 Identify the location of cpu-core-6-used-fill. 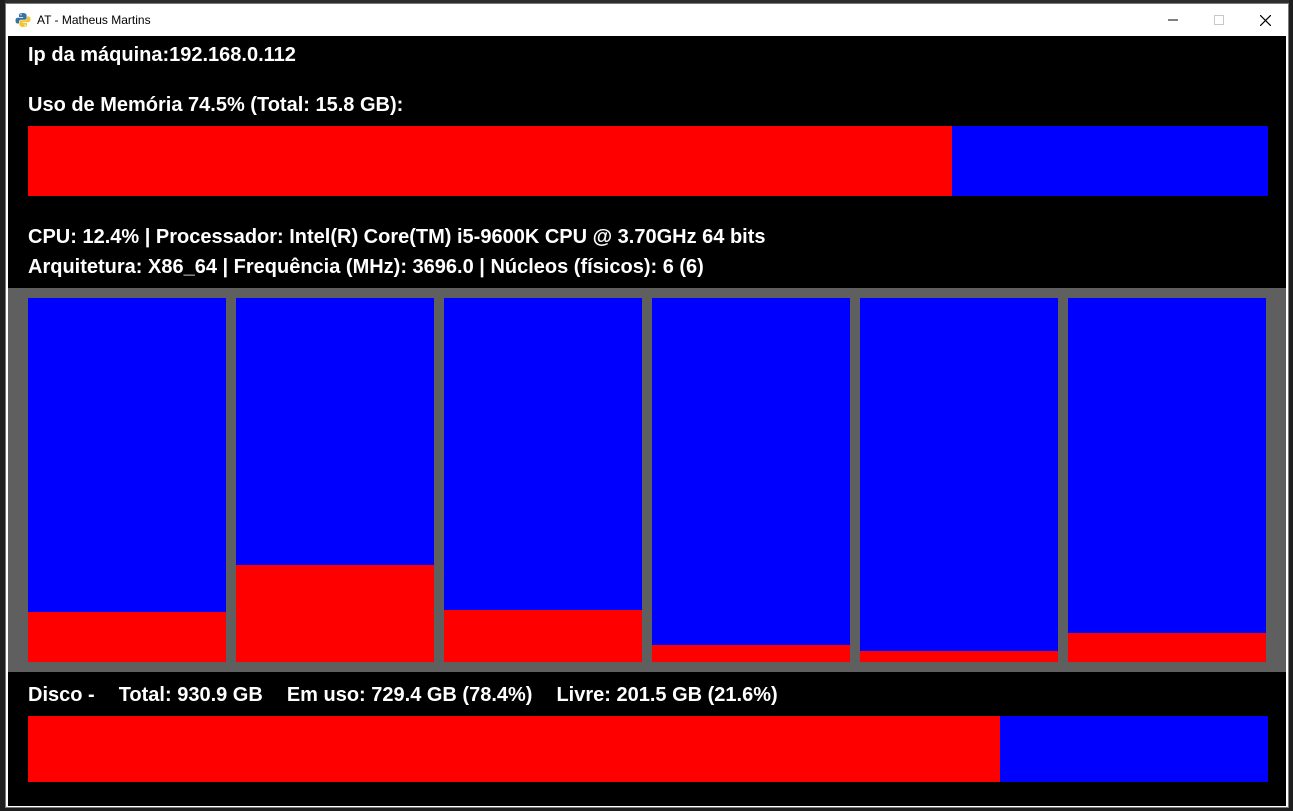
(1167, 647).